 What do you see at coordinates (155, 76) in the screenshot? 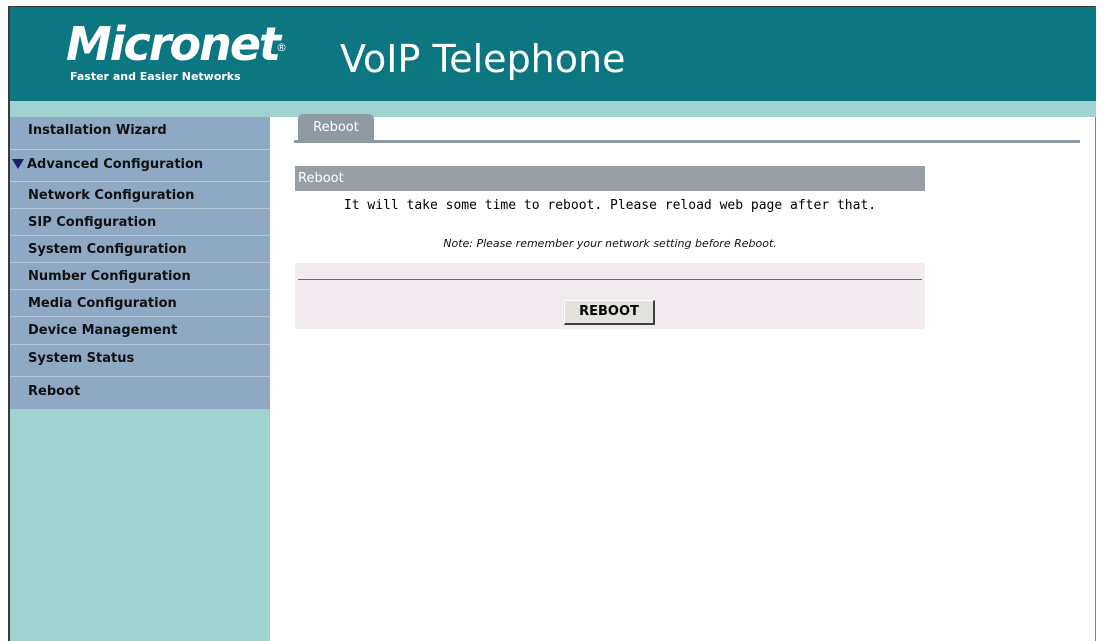
I see `logo-tagline: Faster and Easier Networks` at bounding box center [155, 76].